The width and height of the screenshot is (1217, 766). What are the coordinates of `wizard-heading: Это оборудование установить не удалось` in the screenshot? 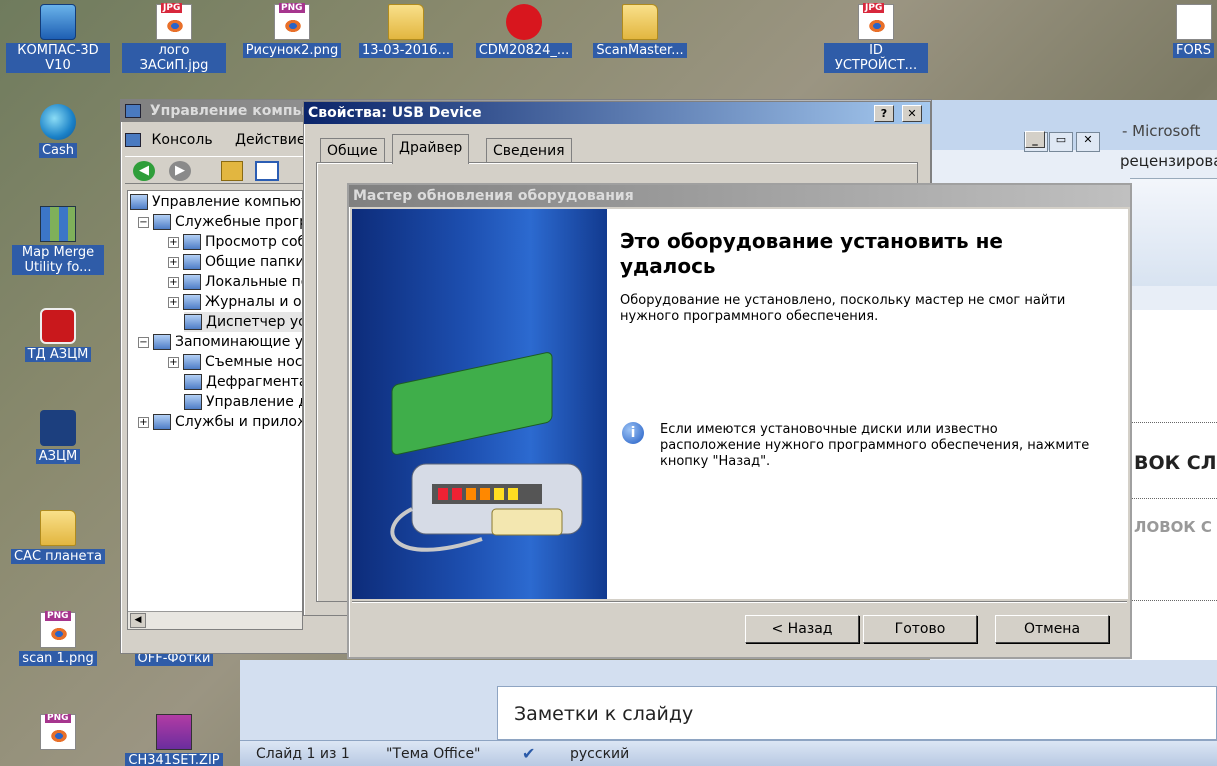 It's located at (811, 253).